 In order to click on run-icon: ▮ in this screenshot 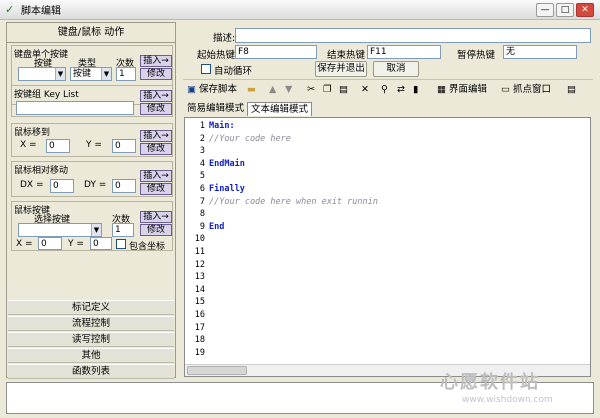, I will do `click(415, 90)`.